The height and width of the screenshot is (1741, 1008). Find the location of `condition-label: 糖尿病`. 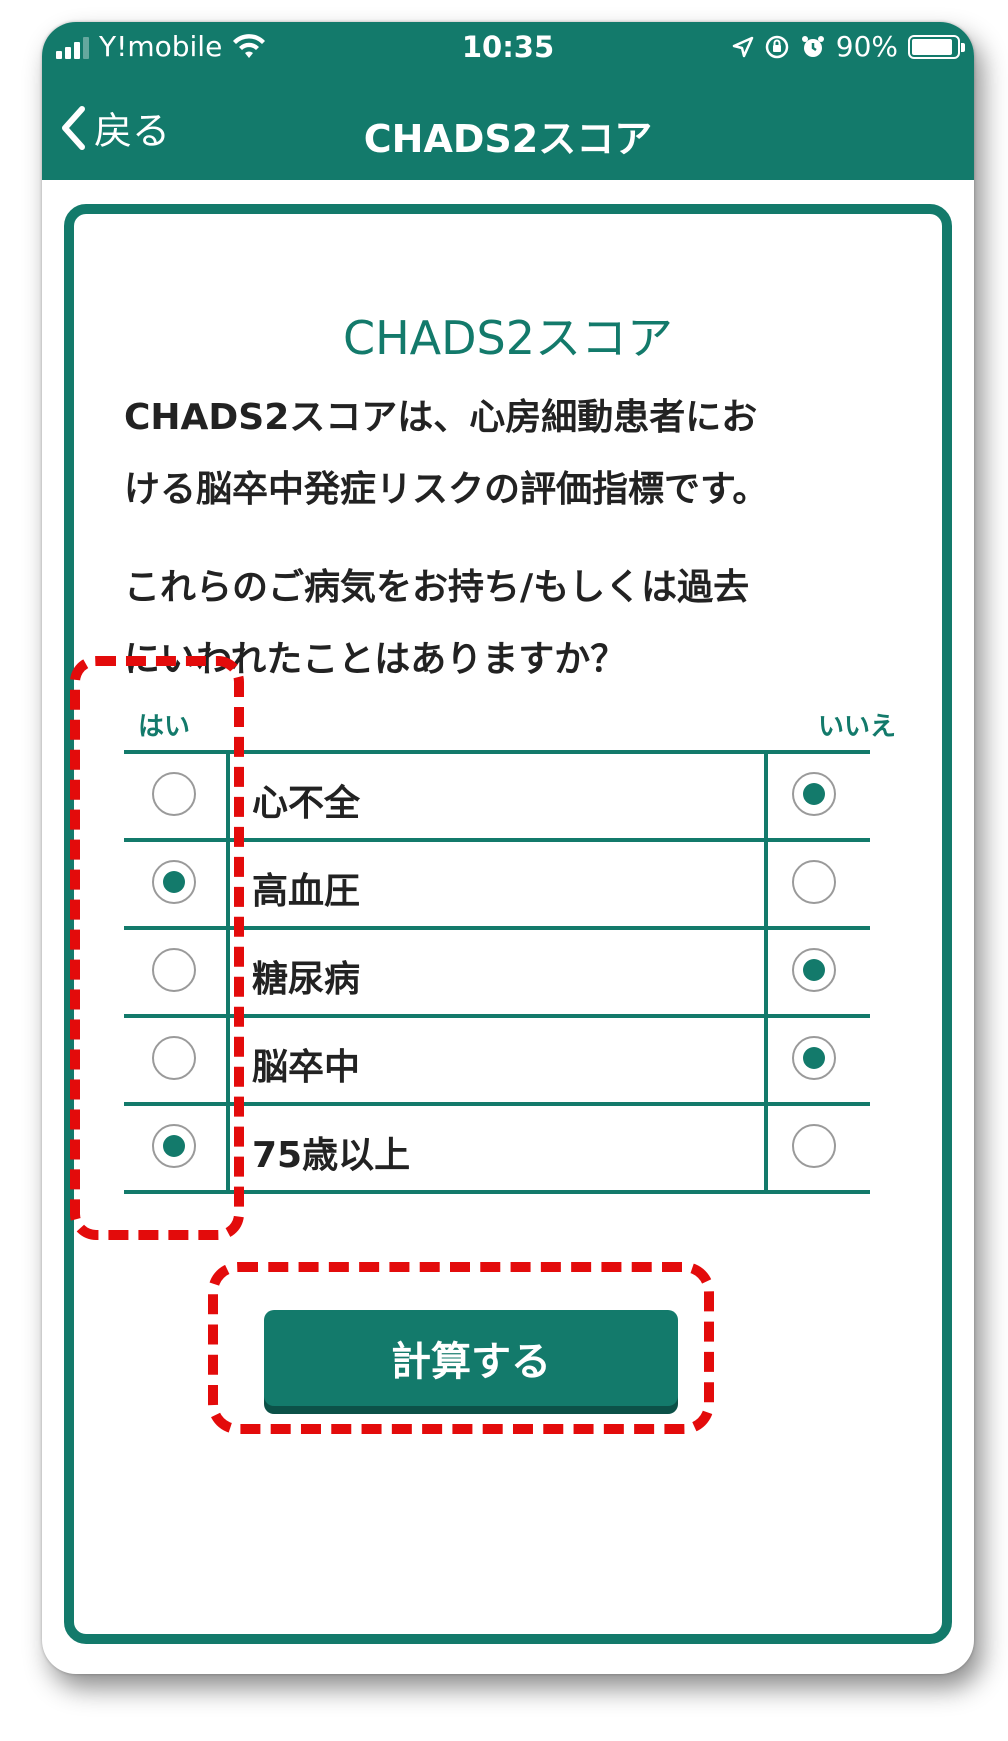

condition-label: 糖尿病 is located at coordinates (306, 979).